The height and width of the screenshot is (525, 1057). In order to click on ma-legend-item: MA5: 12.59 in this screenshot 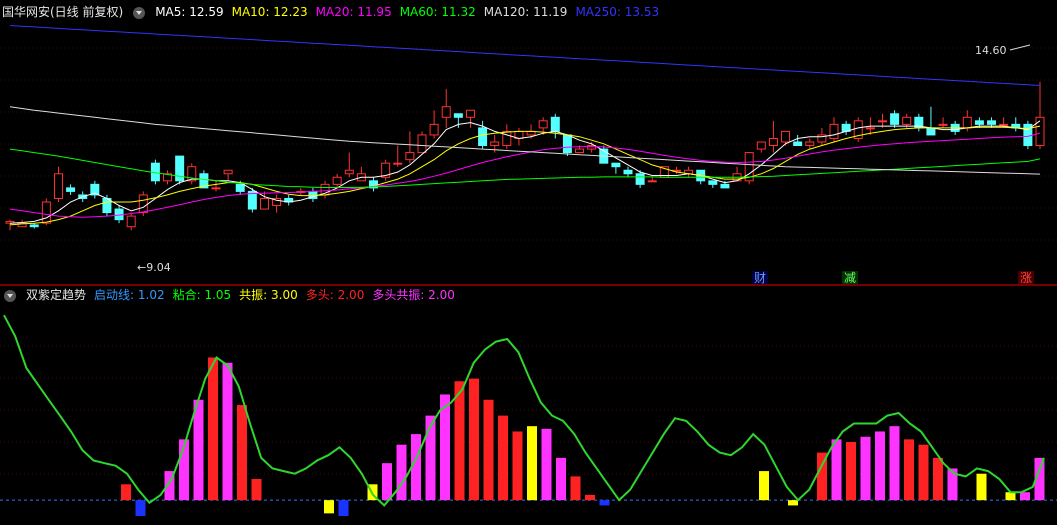, I will do `click(189, 12)`.